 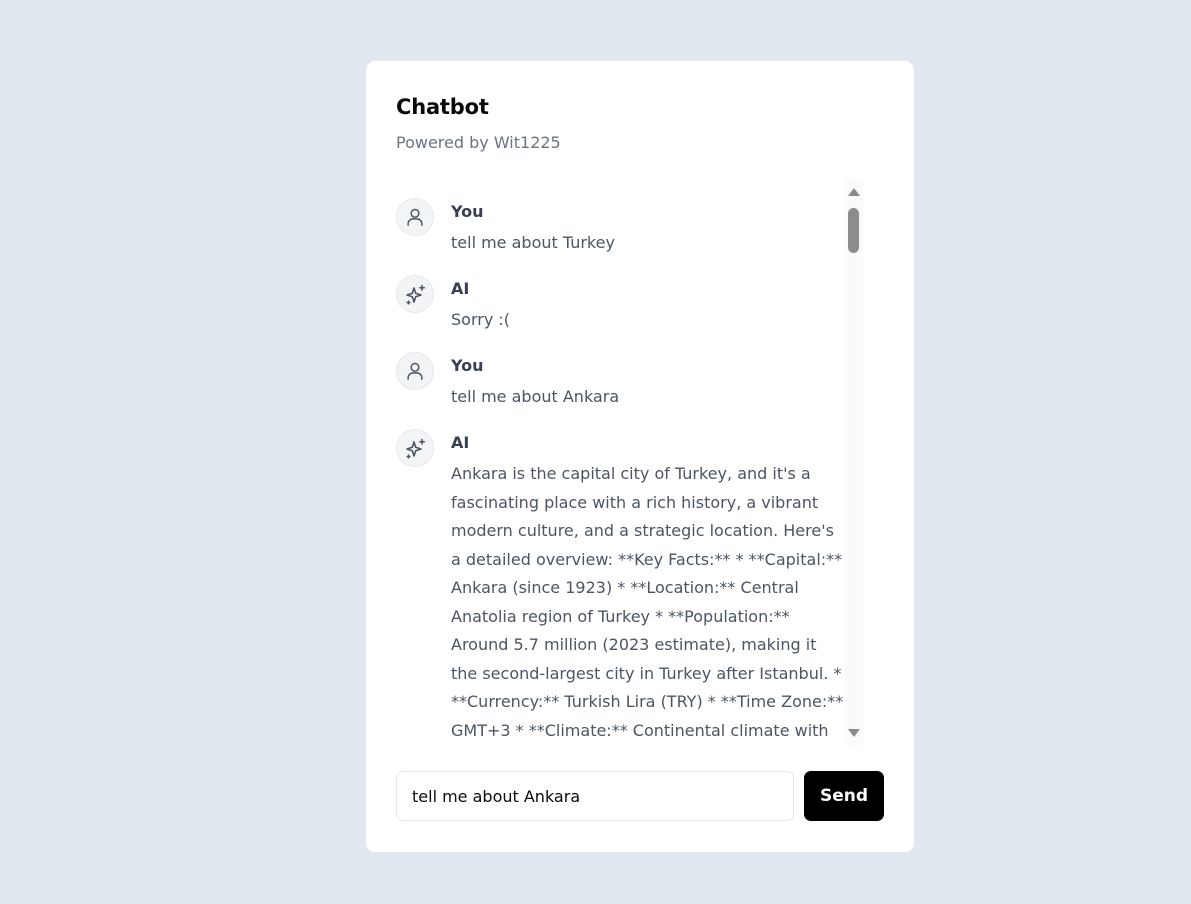 I want to click on page-title: Chatbot, so click(x=442, y=107).